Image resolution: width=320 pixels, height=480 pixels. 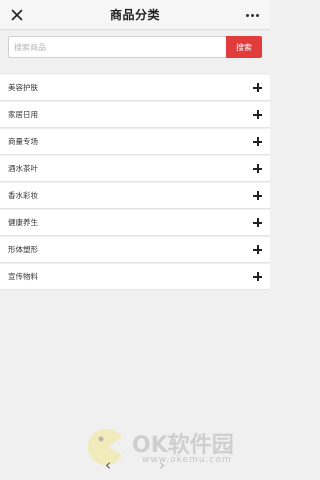 What do you see at coordinates (135, 115) in the screenshot?
I see `category-item-household: 家居日用` at bounding box center [135, 115].